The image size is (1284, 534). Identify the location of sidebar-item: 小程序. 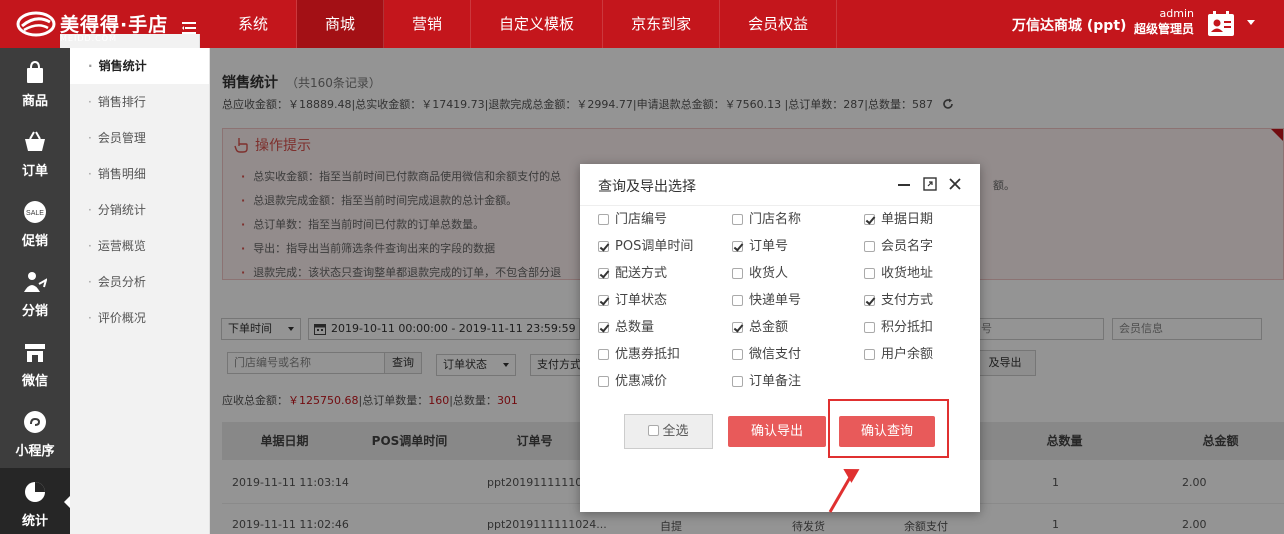
(35, 433).